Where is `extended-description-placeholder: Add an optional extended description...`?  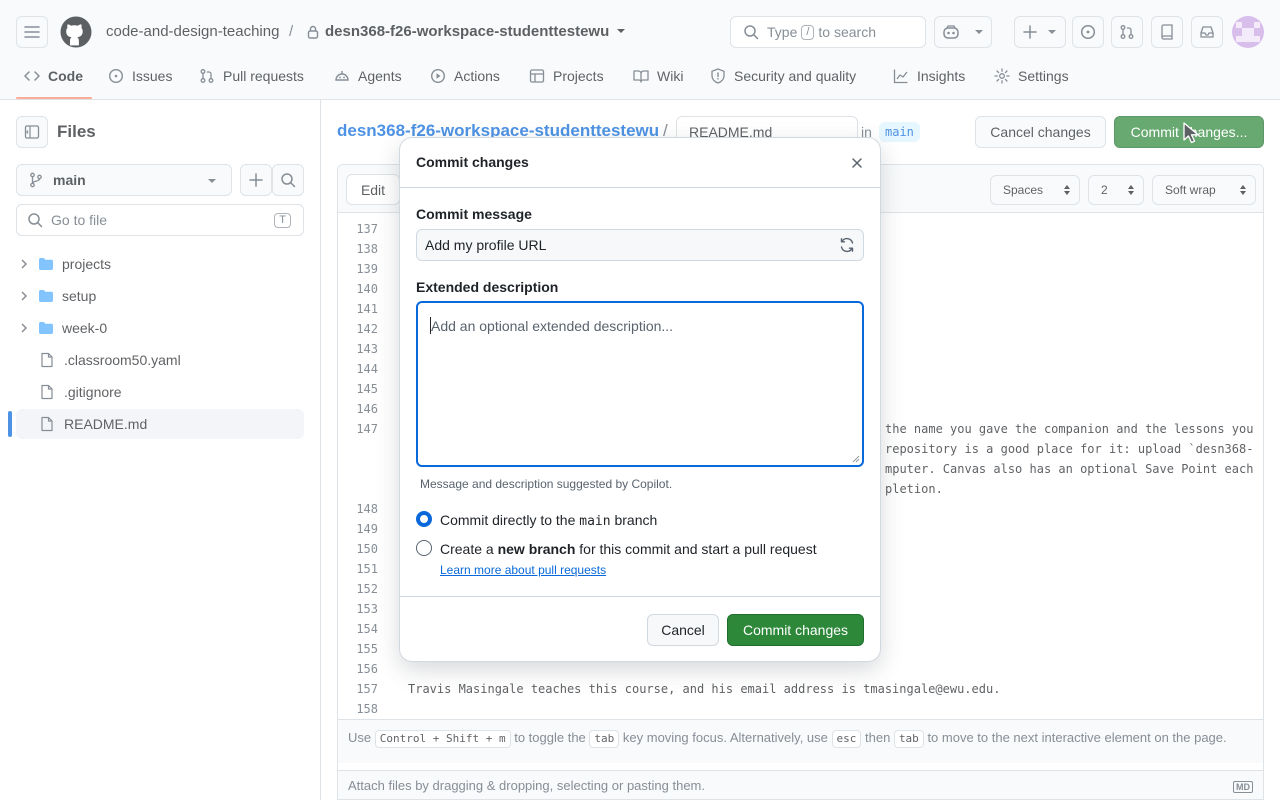
extended-description-placeholder: Add an optional extended description... is located at coordinates (552, 326).